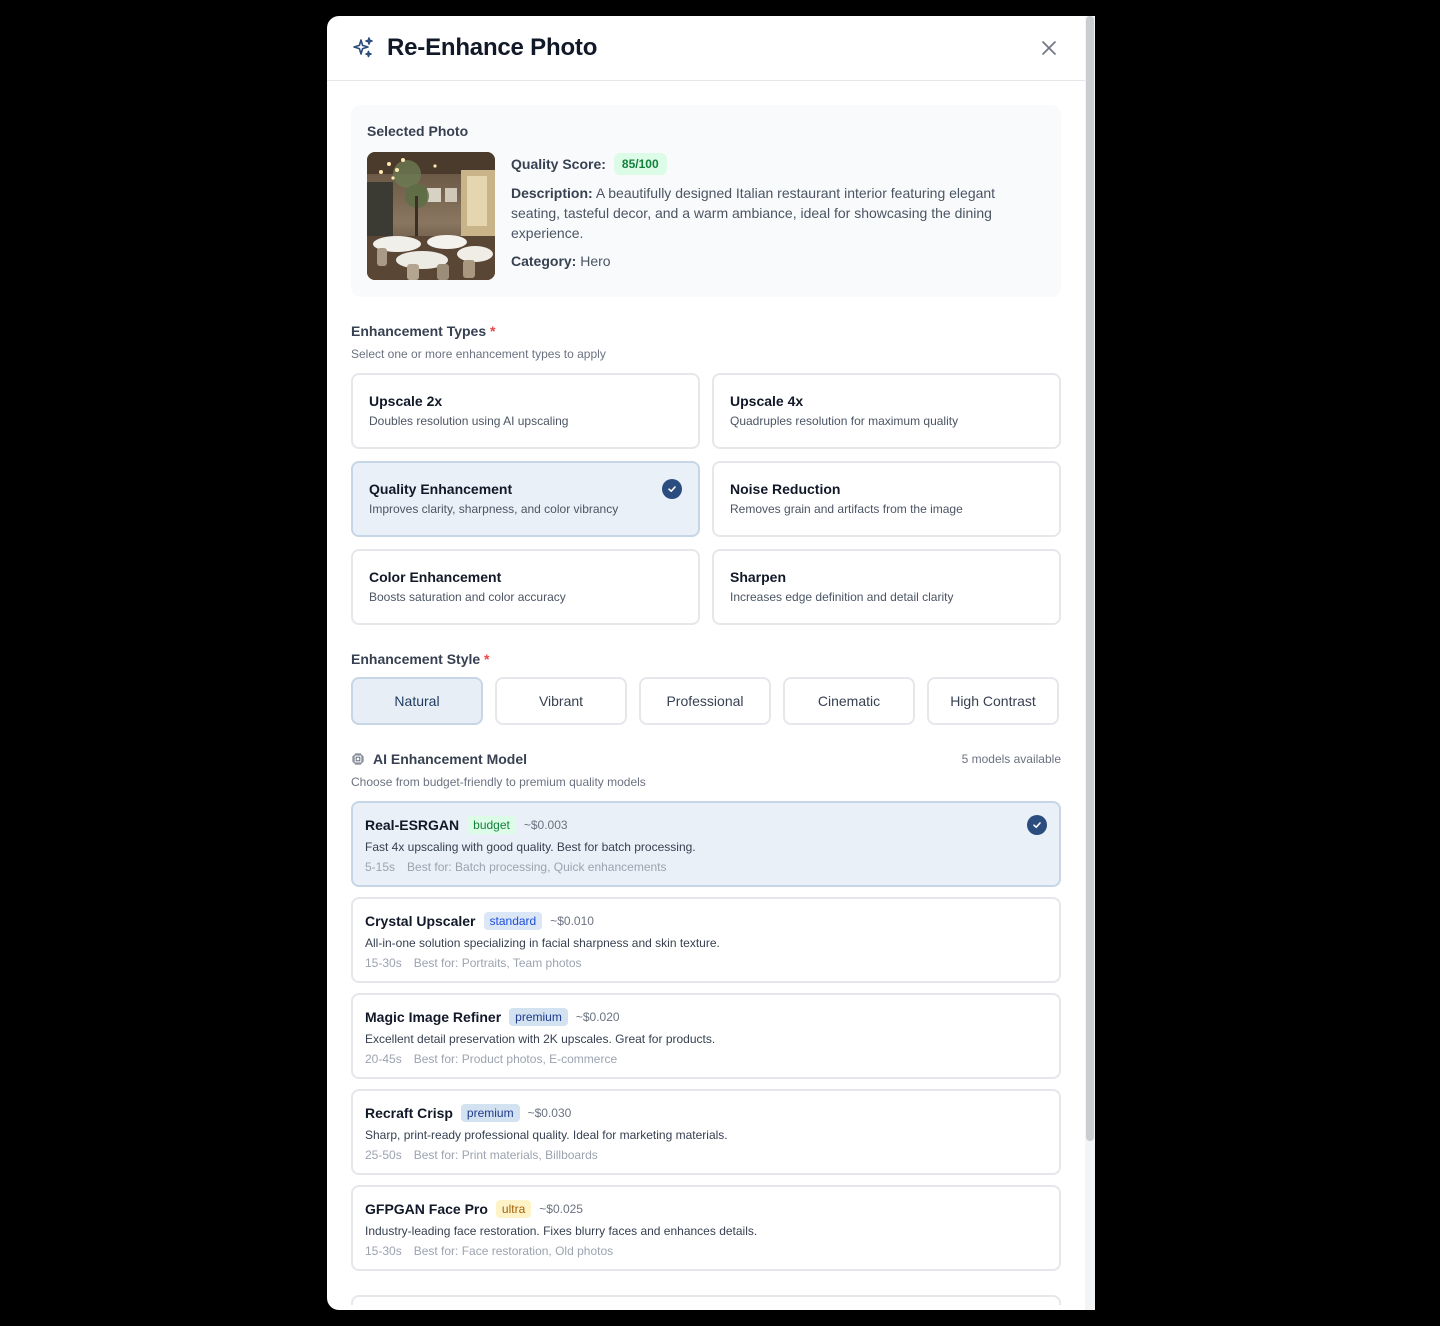  Describe the element at coordinates (409, 1113) in the screenshot. I see `model-name: Recraft Crisp` at that location.